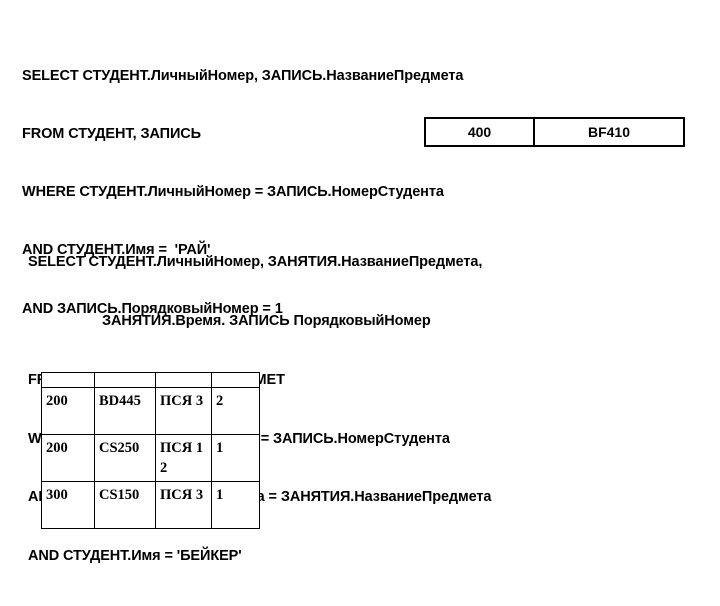 This screenshot has width=720, height=606. Describe the element at coordinates (125, 411) in the screenshot. I see `table-cell: BD445` at that location.